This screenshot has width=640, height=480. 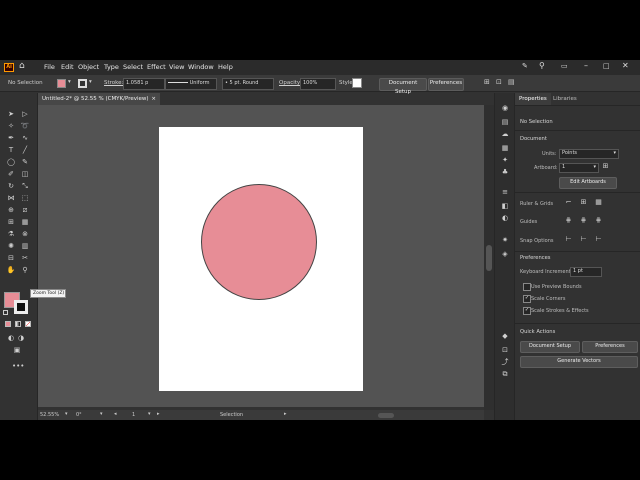 I want to click on none-mode-swatch, so click(x=28, y=324).